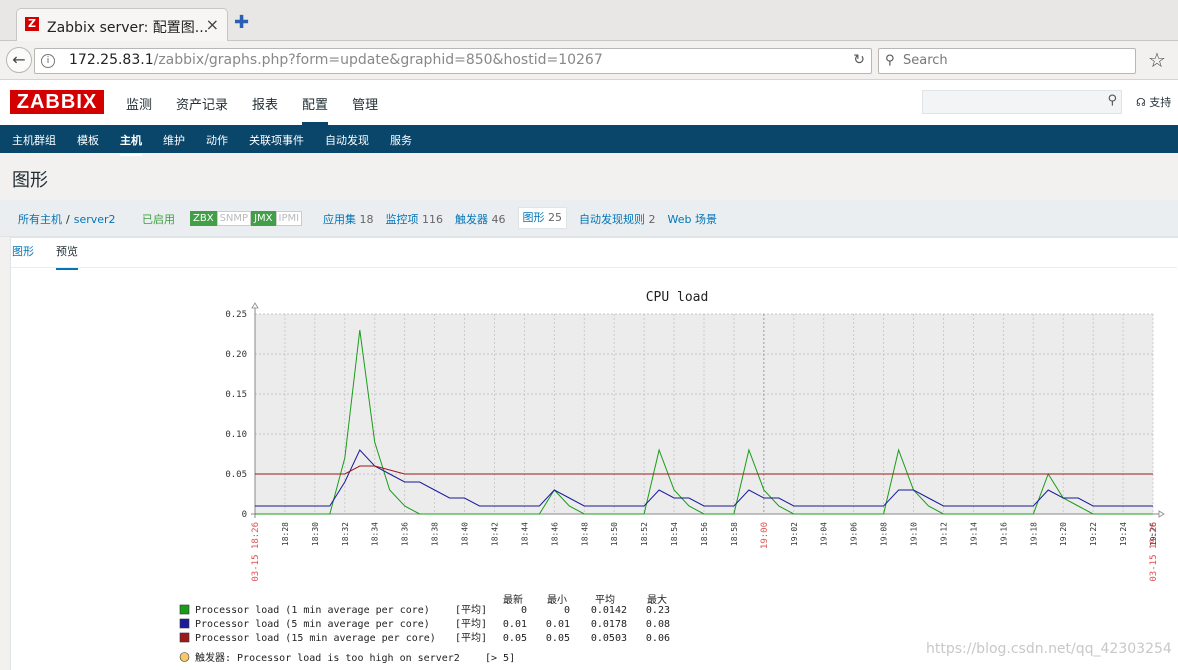 The height and width of the screenshot is (670, 1178). Describe the element at coordinates (255, 305) in the screenshot. I see `y-axis-arrow` at that location.